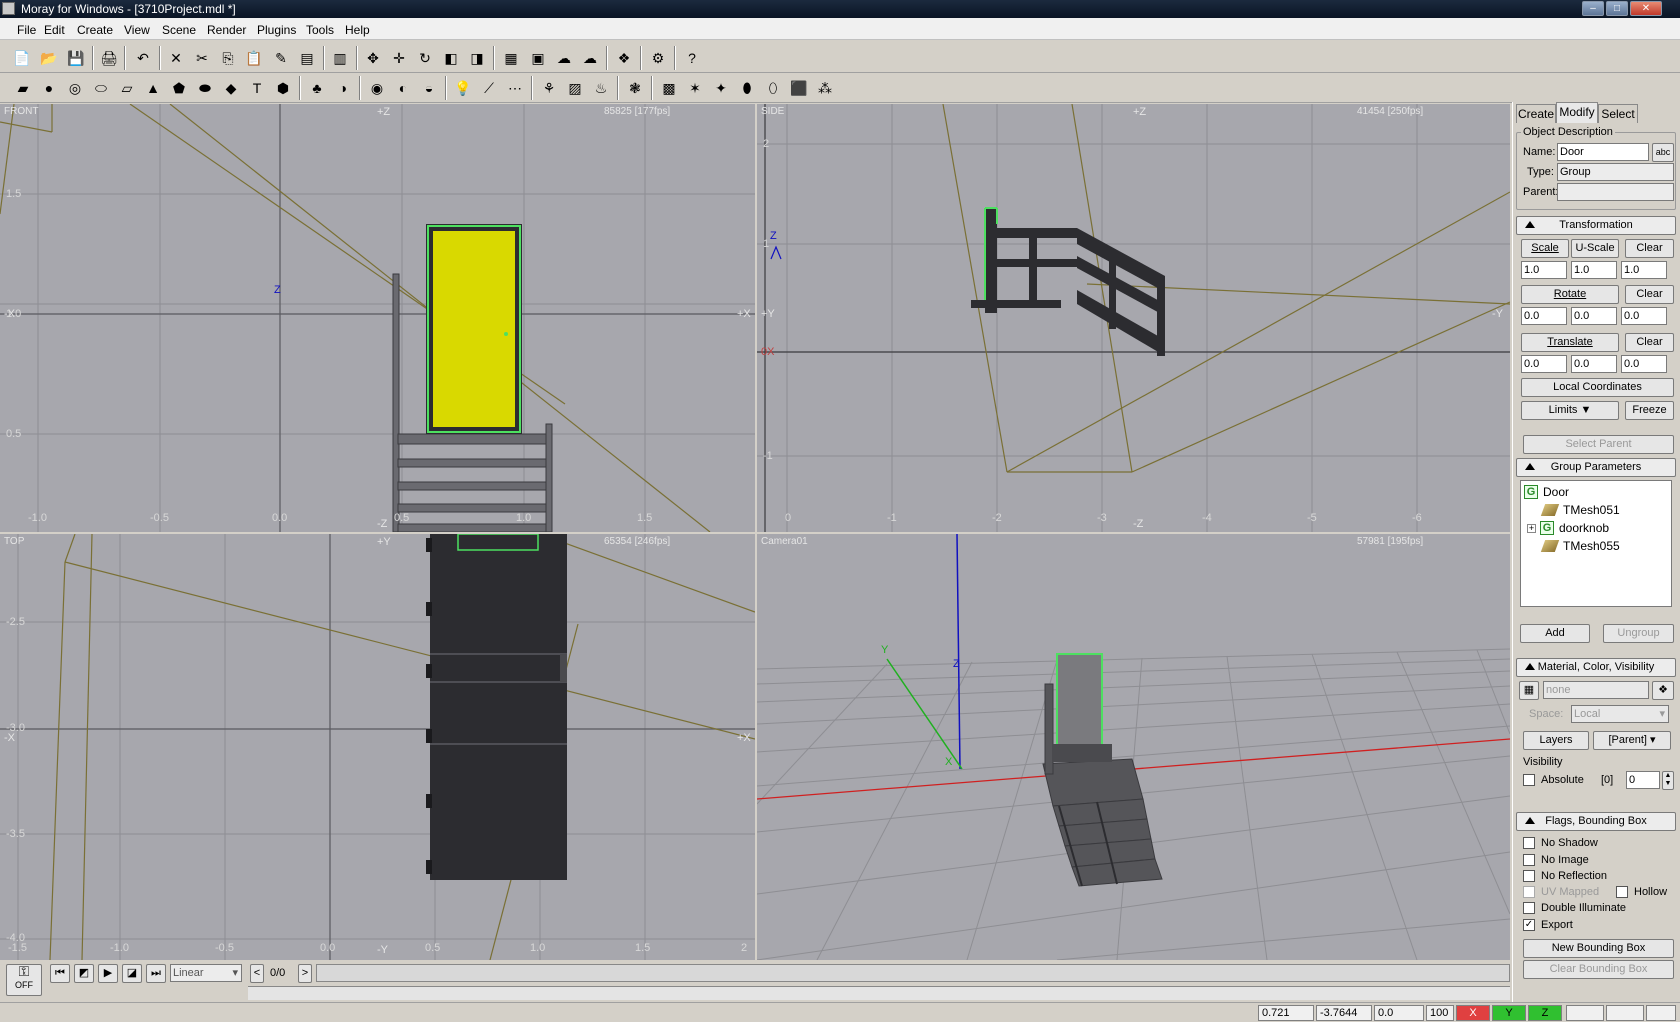 This screenshot has height=1022, width=1680. What do you see at coordinates (773, 88) in the screenshot?
I see `fog-icon: ⬯` at bounding box center [773, 88].